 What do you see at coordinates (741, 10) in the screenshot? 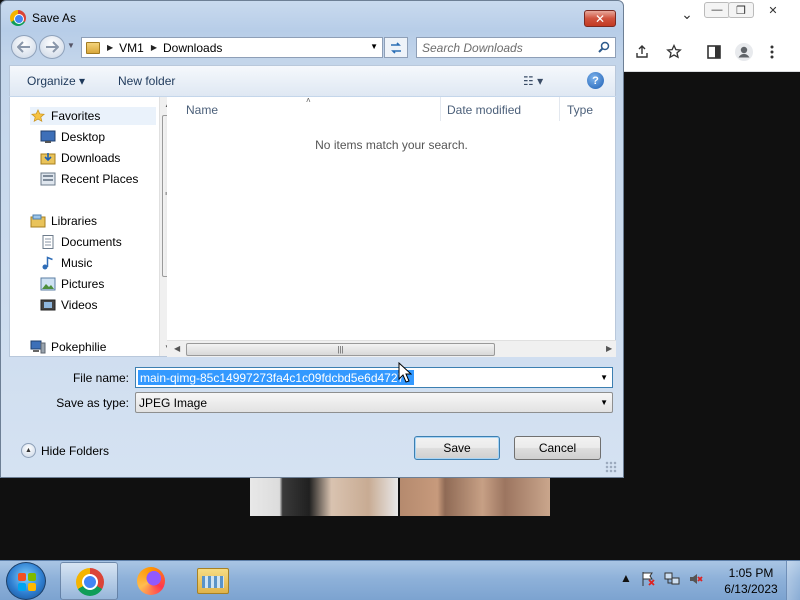
I see `browser-restore-button: ❐` at bounding box center [741, 10].